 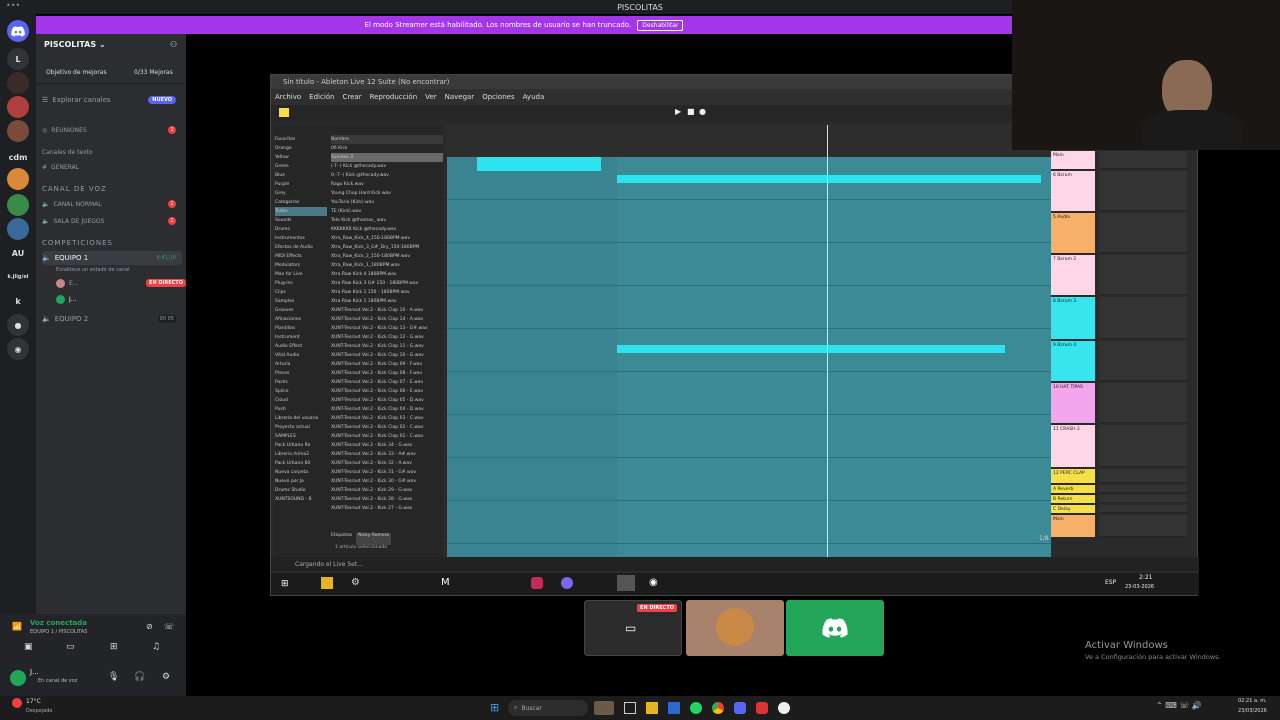 I want to click on soundboard-icon: ♫, so click(x=156, y=647).